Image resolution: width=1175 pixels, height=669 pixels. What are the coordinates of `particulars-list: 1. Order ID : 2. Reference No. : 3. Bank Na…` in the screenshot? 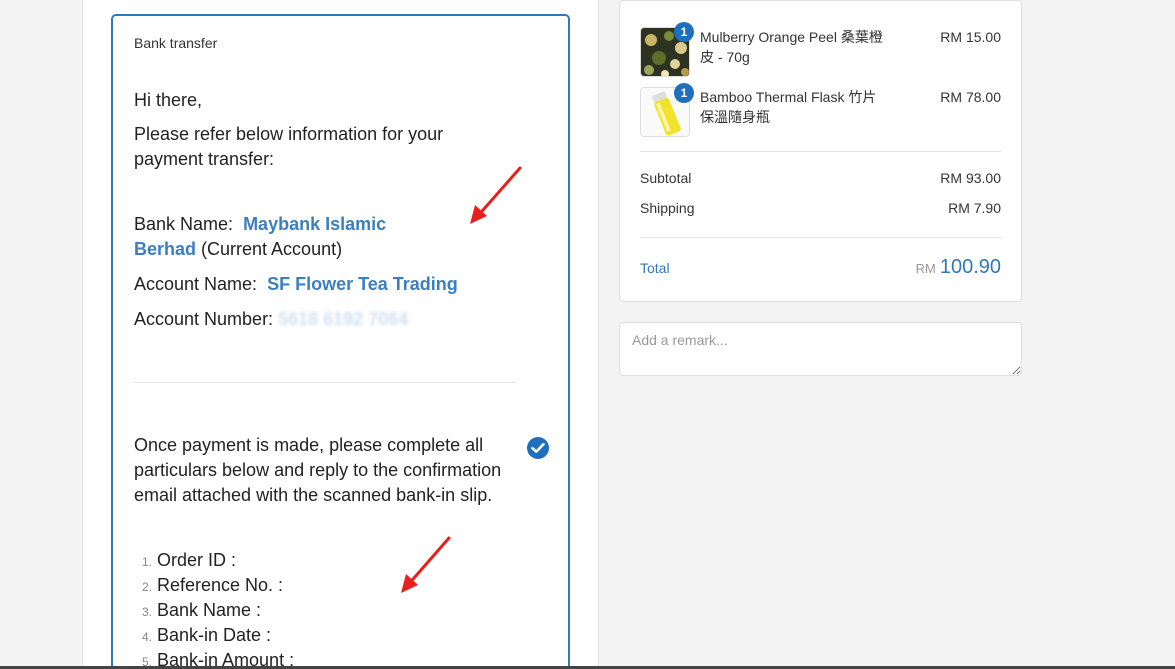 It's located at (214, 608).